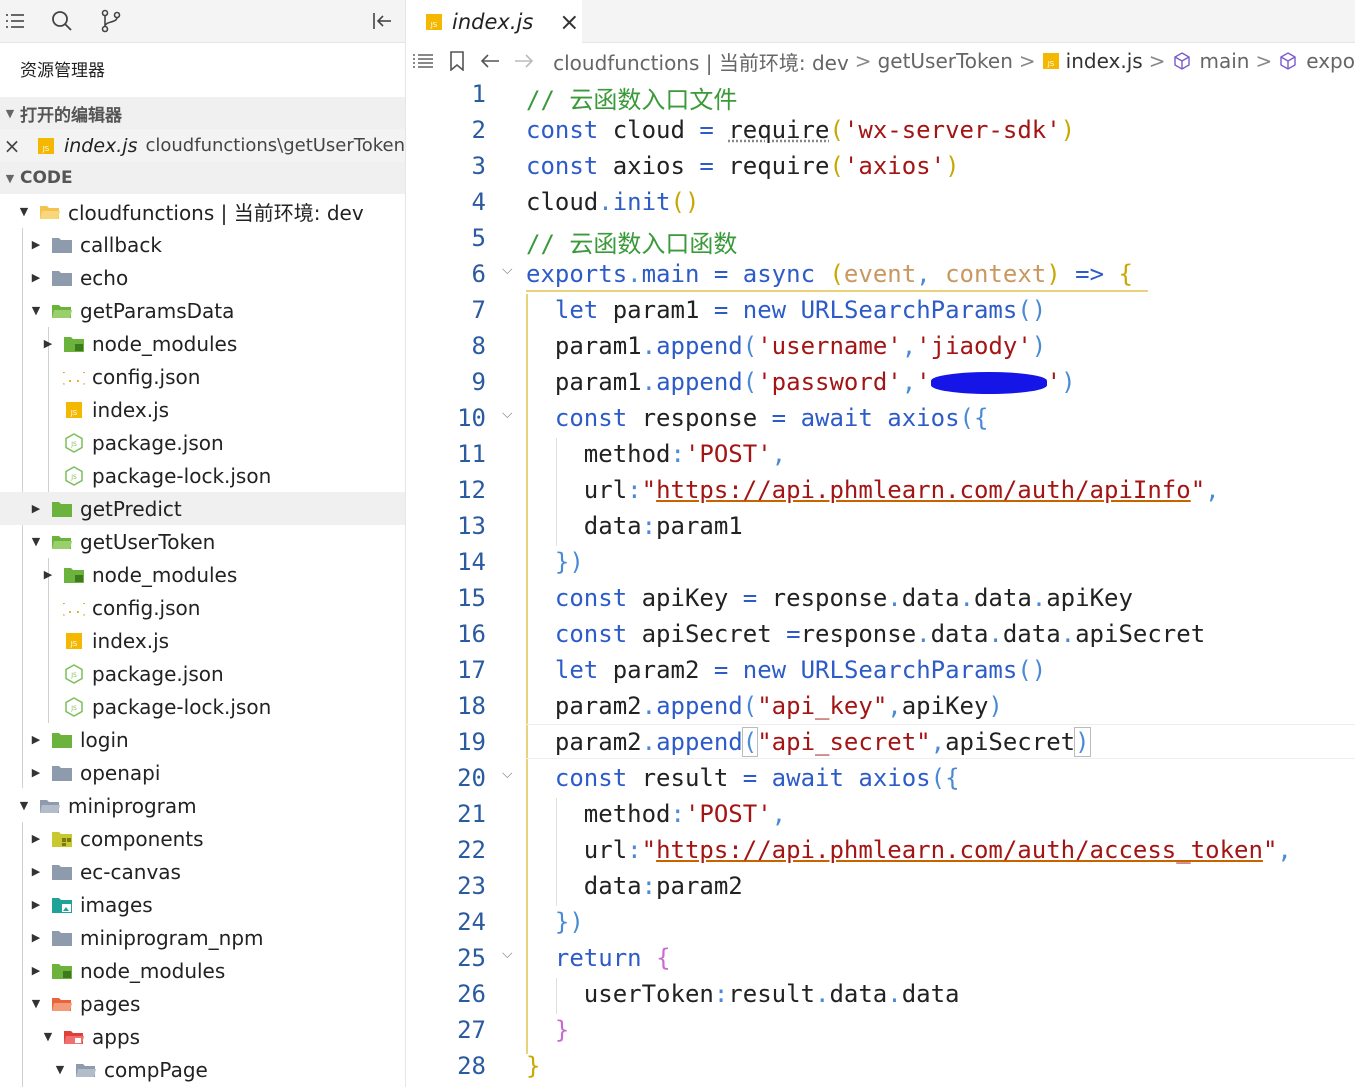 The width and height of the screenshot is (1355, 1087). Describe the element at coordinates (423, 61) in the screenshot. I see `outline-icon` at that location.